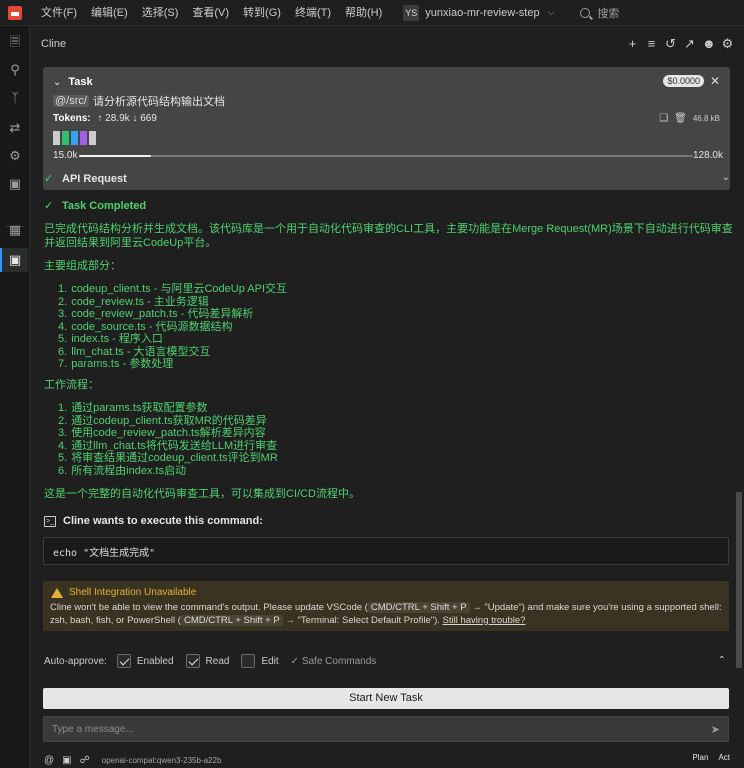 Image resolution: width=744 pixels, height=768 pixels. Describe the element at coordinates (202, 494) in the screenshot. I see `conclusion: 这是一个完整的自动化代码审查工具，可以集成到CI/CD流程中。` at that location.